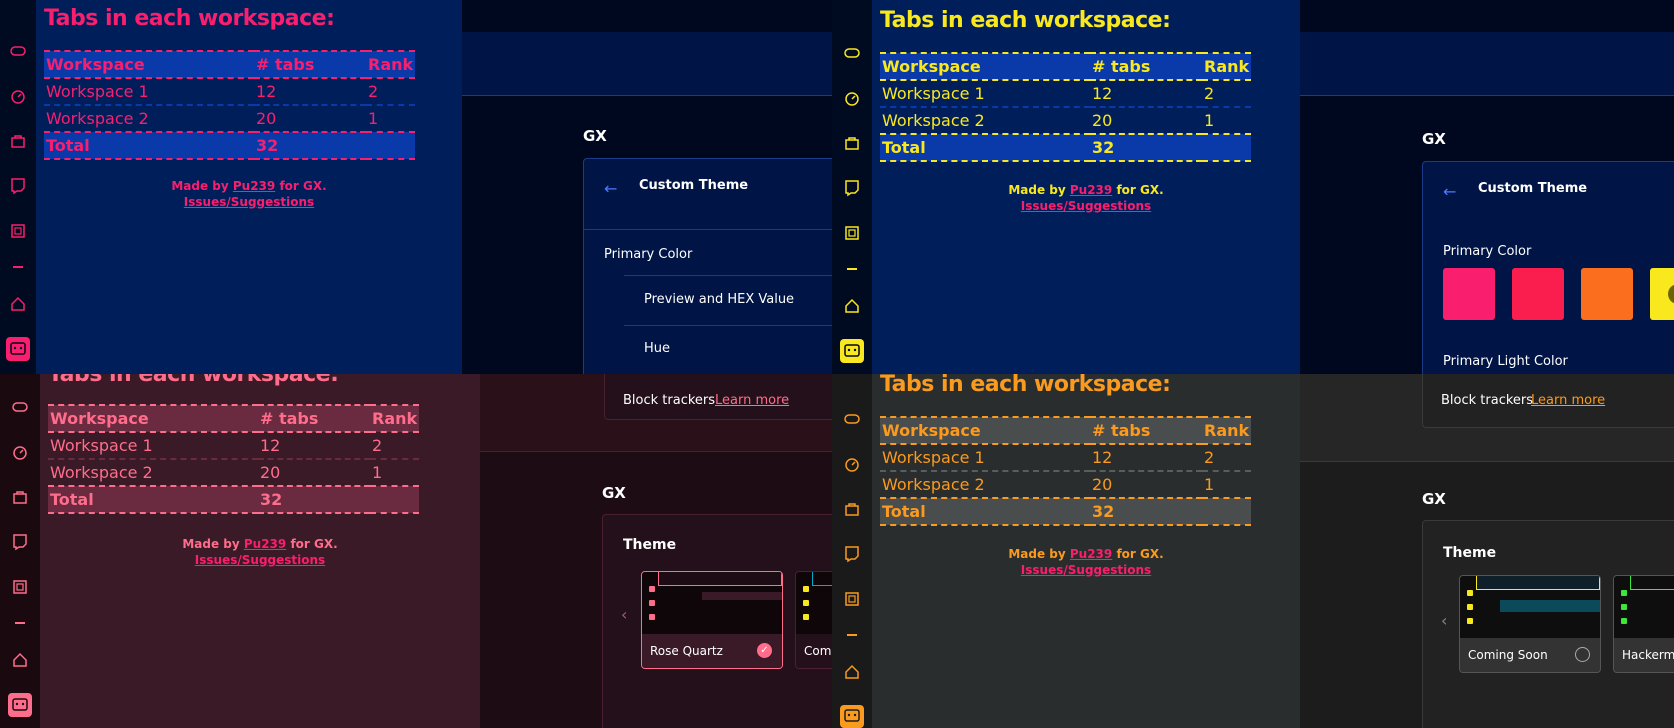  I want to click on divider, so click(728, 275).